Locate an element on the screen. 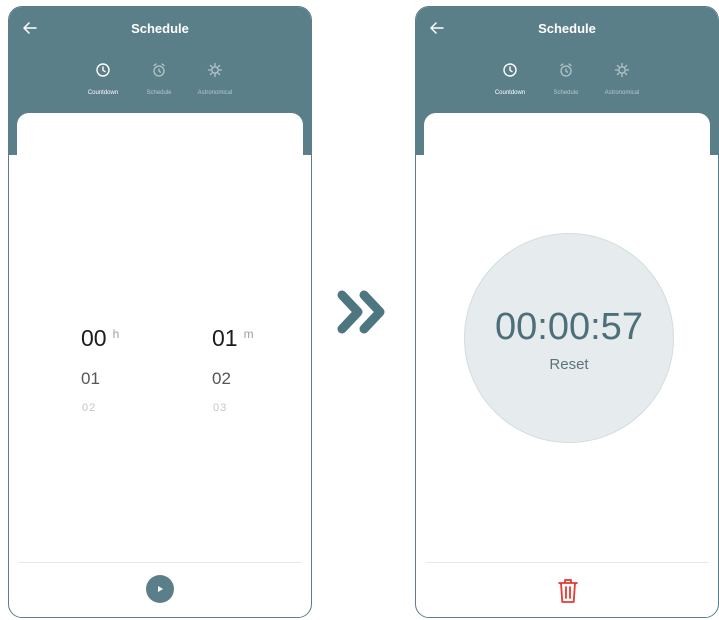  minutes-next2-value: 03 is located at coordinates (220, 408).